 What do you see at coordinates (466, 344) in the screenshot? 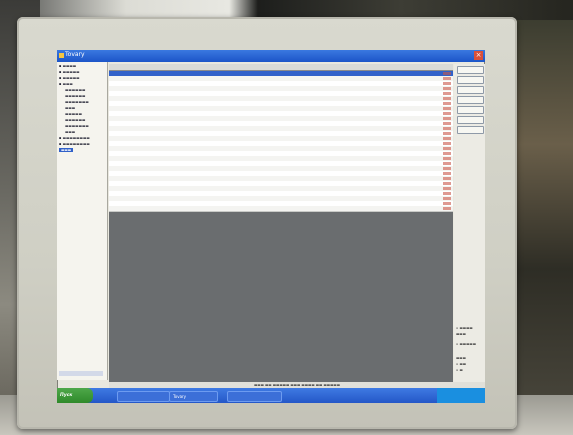
I see `panel-option-label: ▫ ▬▬▬▬▬` at bounding box center [466, 344].